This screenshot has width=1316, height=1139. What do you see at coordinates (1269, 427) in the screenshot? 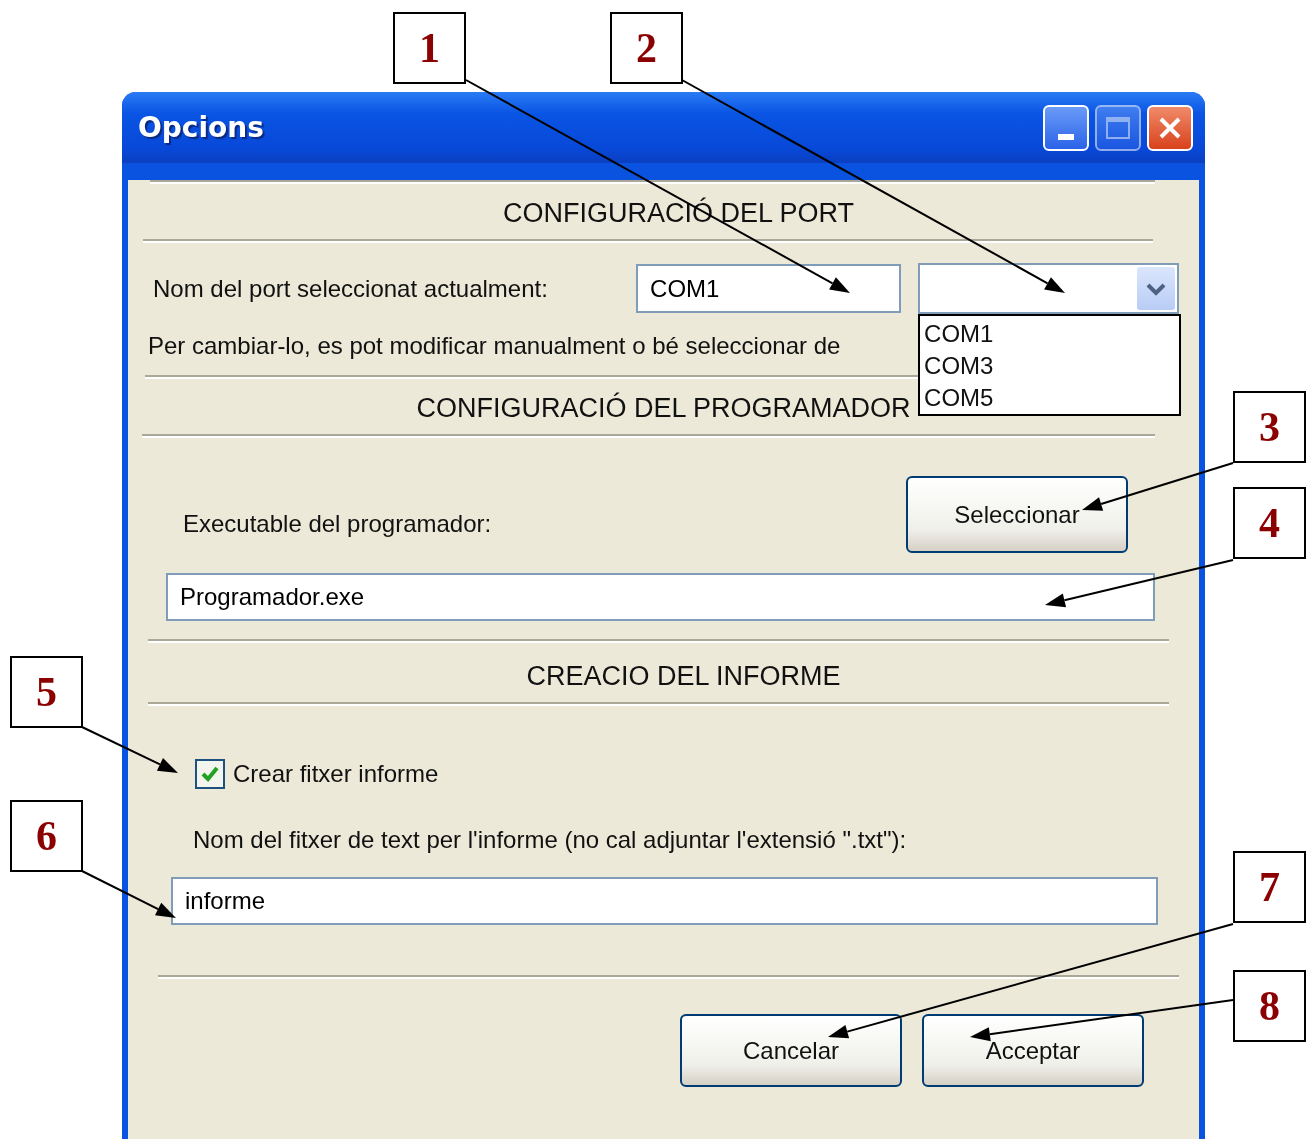
I see `callout-number: 3` at bounding box center [1269, 427].